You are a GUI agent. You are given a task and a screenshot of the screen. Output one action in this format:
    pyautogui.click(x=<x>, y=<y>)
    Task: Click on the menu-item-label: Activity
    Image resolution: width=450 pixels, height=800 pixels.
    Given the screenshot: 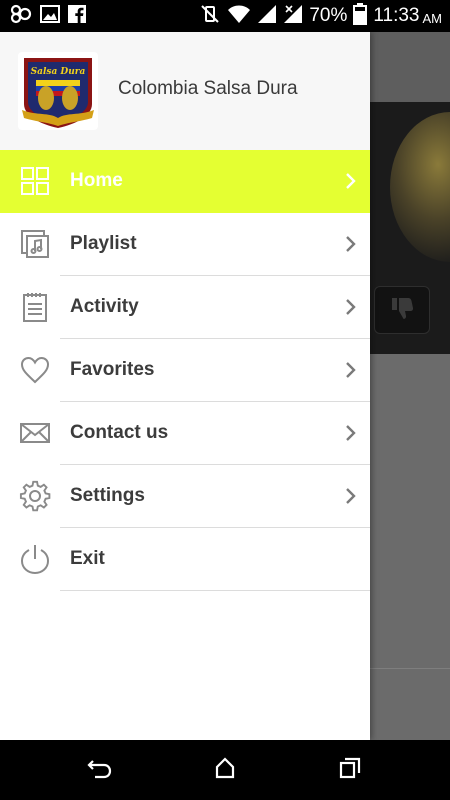 What is the action you would take?
    pyautogui.click(x=104, y=306)
    